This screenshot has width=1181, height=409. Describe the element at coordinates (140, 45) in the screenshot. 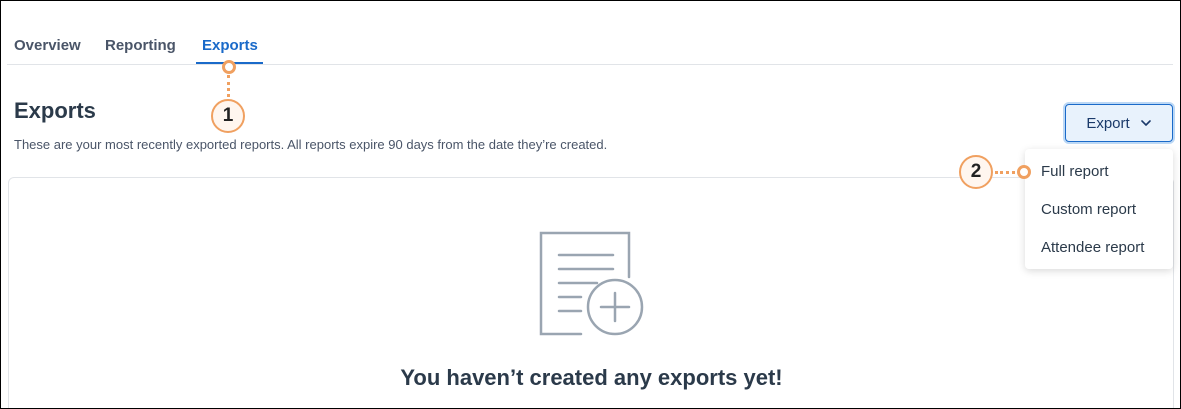

I see `tab-reporting: Reporting` at that location.